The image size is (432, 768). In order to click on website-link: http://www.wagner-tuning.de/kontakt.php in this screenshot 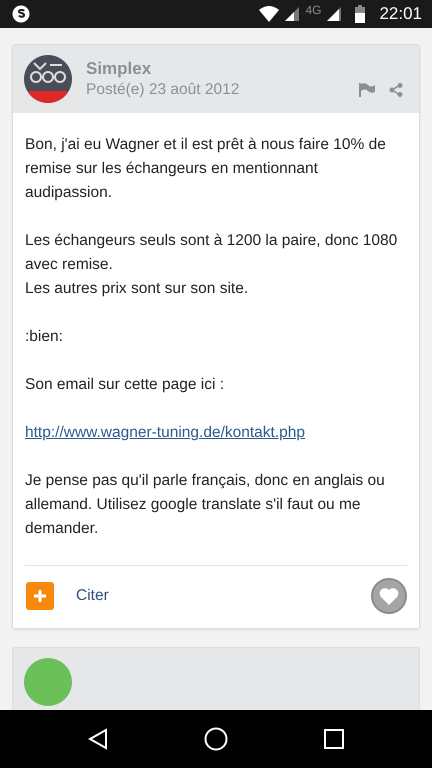, I will do `click(165, 433)`.